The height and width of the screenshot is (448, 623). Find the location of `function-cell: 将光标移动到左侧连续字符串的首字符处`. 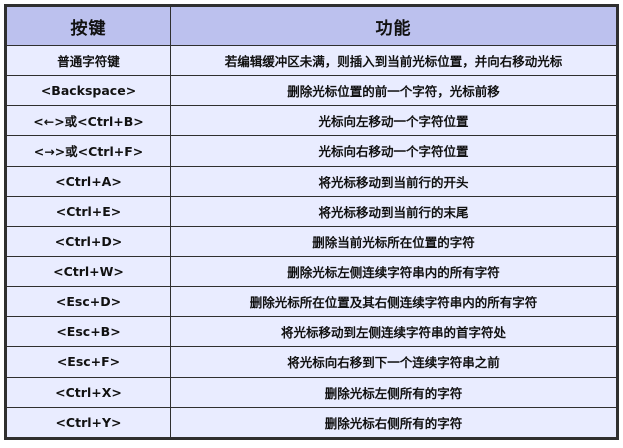

function-cell: 将光标移动到左侧连续字符串的首字符处 is located at coordinates (393, 332).